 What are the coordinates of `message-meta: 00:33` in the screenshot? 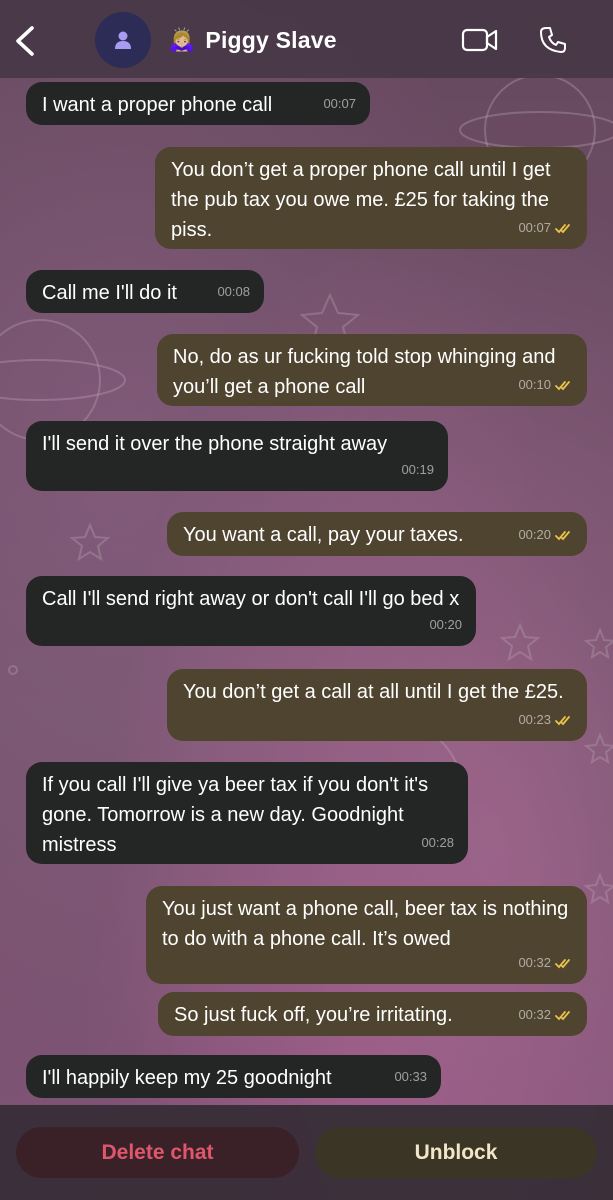 It's located at (410, 1077).